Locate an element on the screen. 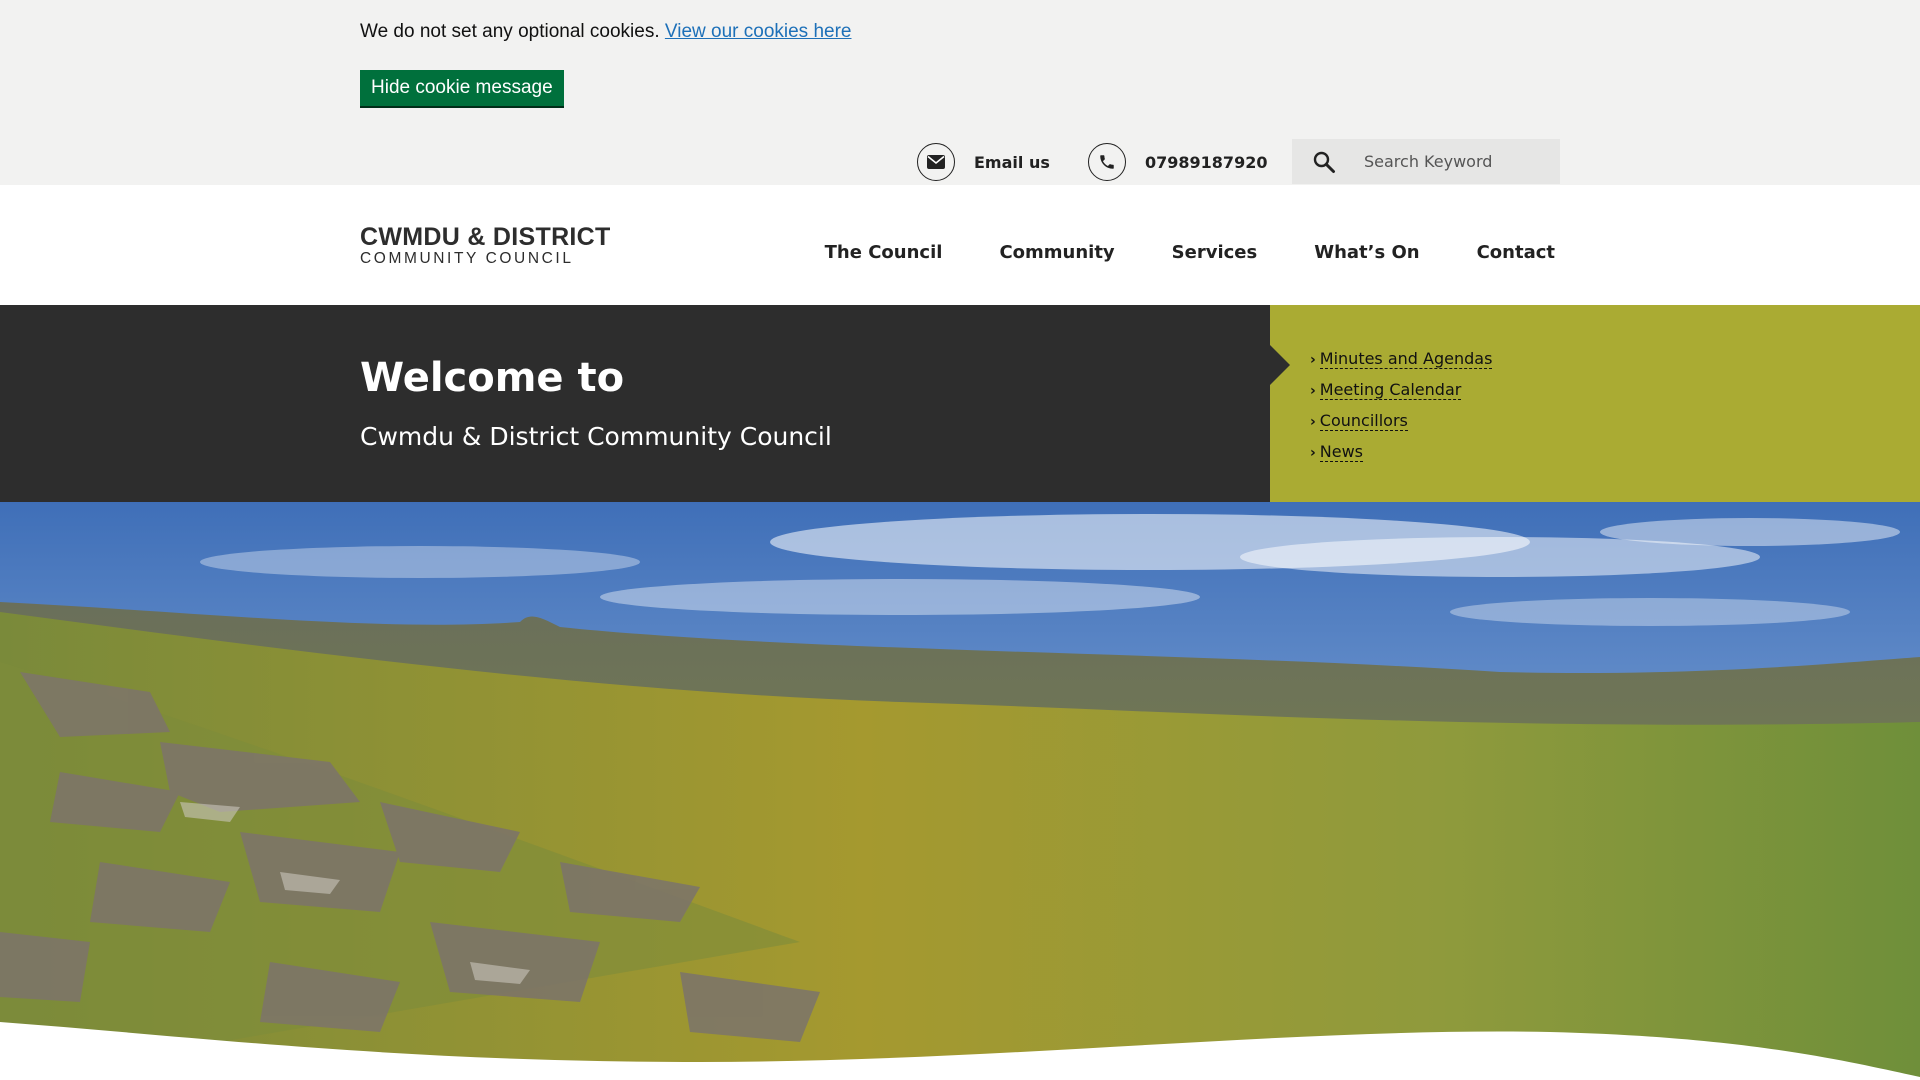  logo-line-2: COMMUNITY COUNCIL is located at coordinates (467, 258).